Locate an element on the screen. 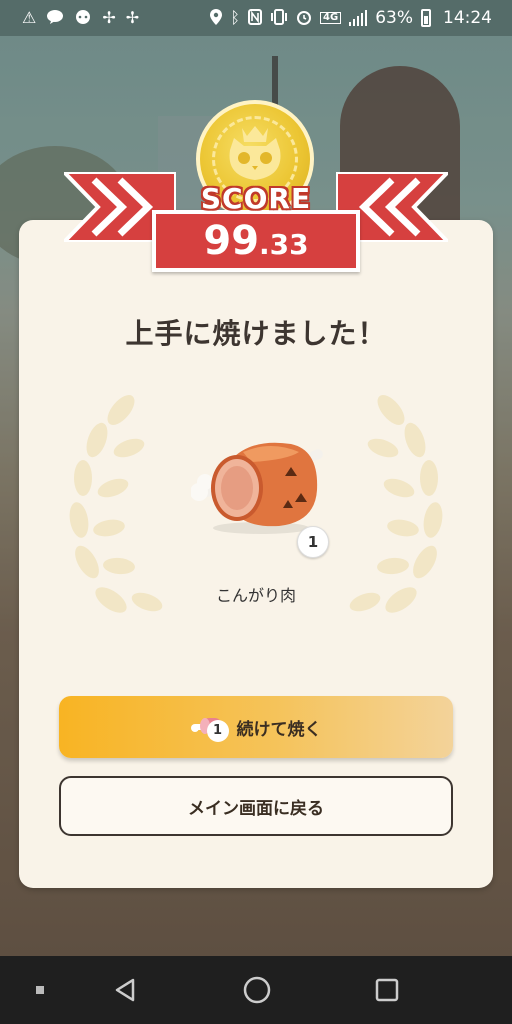 The width and height of the screenshot is (512, 1024). navigation-bar is located at coordinates (256, 990).